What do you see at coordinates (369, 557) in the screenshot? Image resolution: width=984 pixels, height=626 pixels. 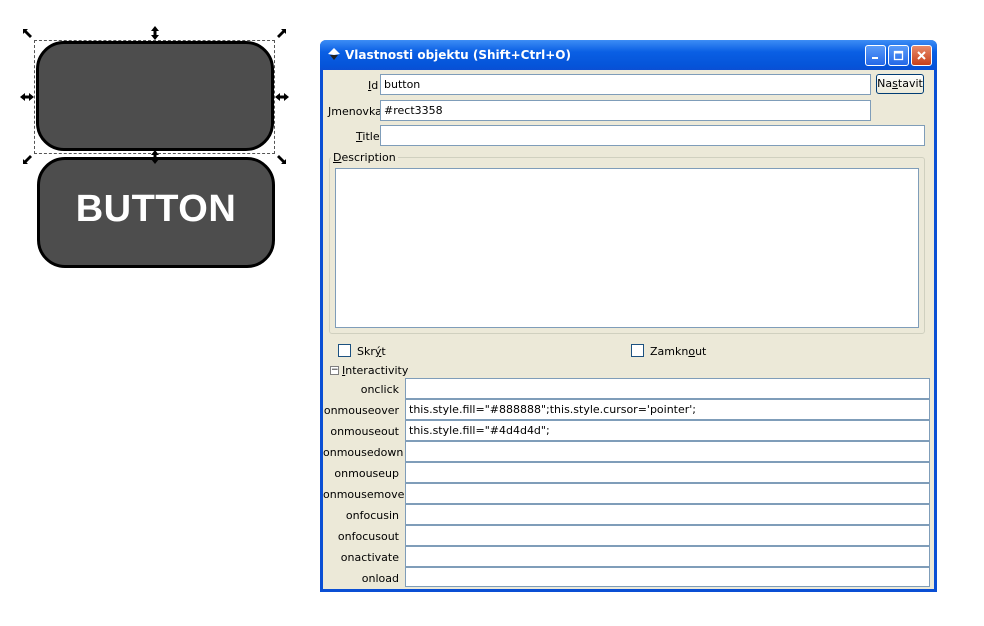 I see `event-label-onactivate: onactivate` at bounding box center [369, 557].